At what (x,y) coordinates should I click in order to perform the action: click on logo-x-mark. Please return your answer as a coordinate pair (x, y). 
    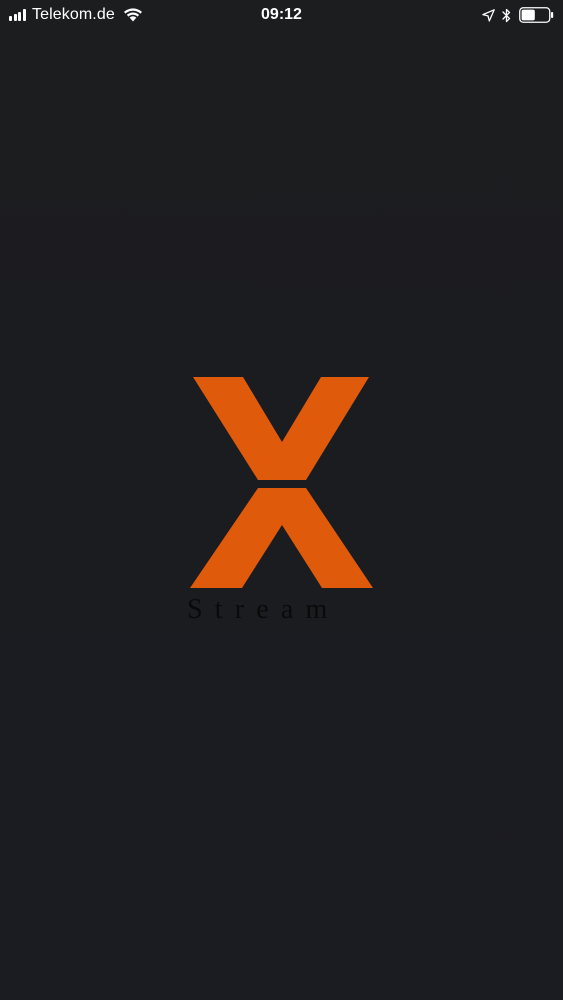
    Looking at the image, I should click on (281, 482).